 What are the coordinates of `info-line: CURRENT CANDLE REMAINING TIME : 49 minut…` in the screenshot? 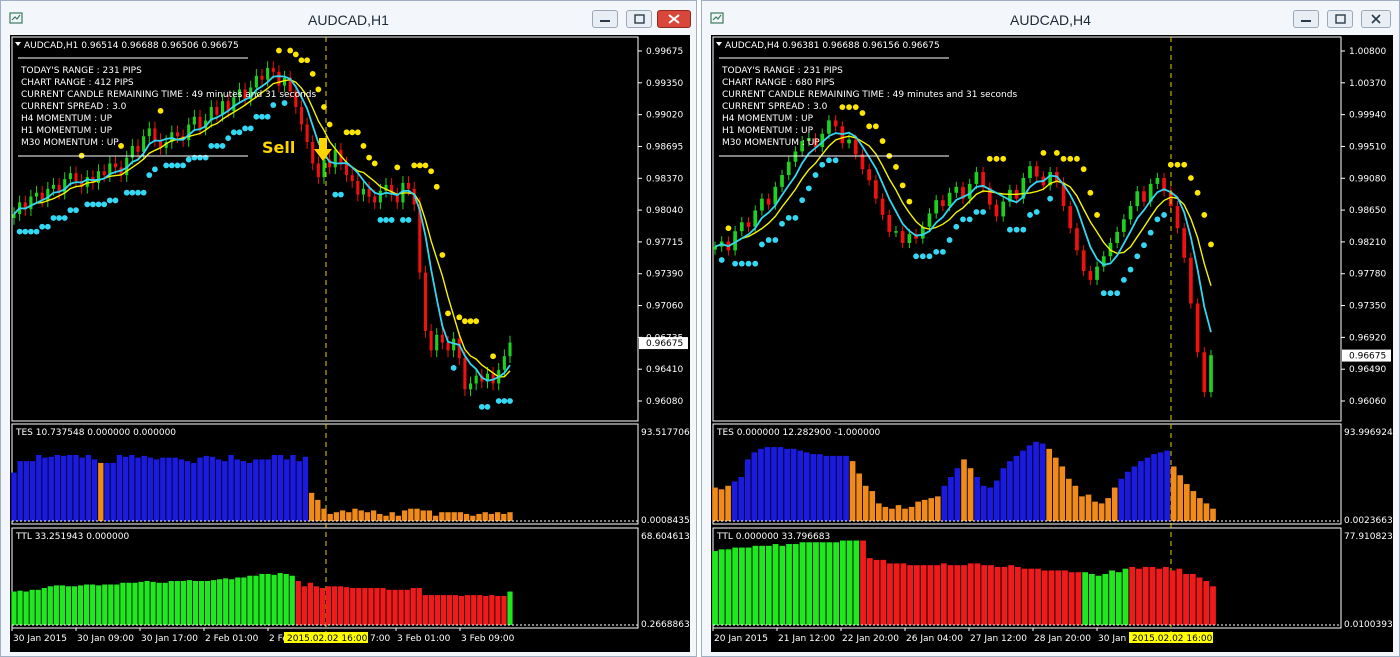 It's located at (168, 95).